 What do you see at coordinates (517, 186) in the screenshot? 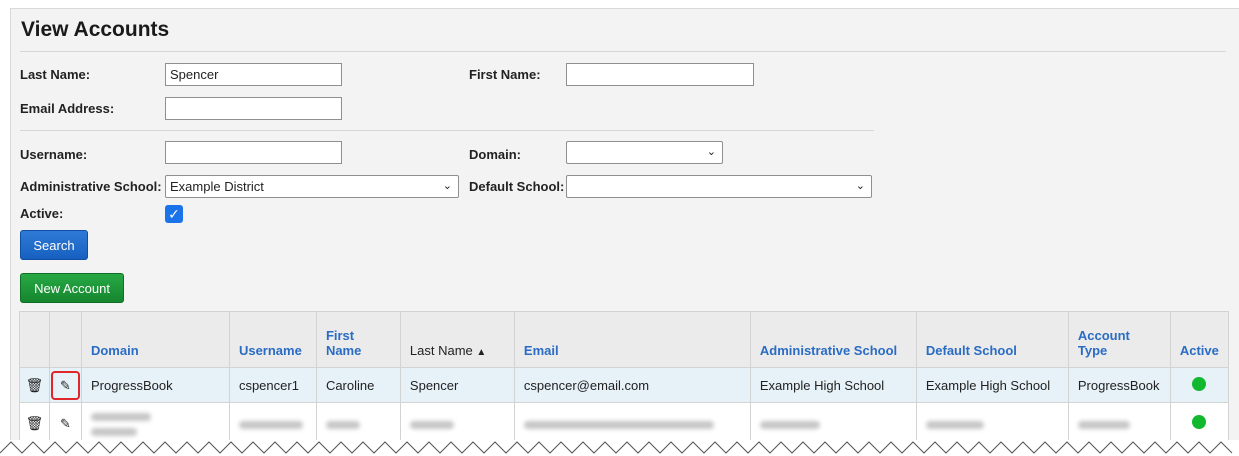
I see `default-school-label: Default School:` at bounding box center [517, 186].